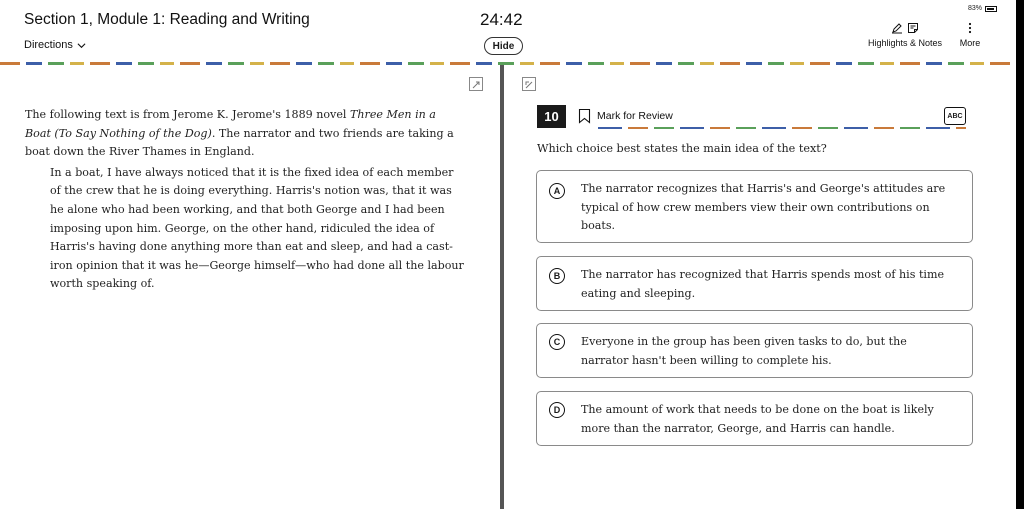 This screenshot has height=509, width=1024. What do you see at coordinates (905, 35) in the screenshot?
I see `highlights-notes-button: Highlights & Notes` at bounding box center [905, 35].